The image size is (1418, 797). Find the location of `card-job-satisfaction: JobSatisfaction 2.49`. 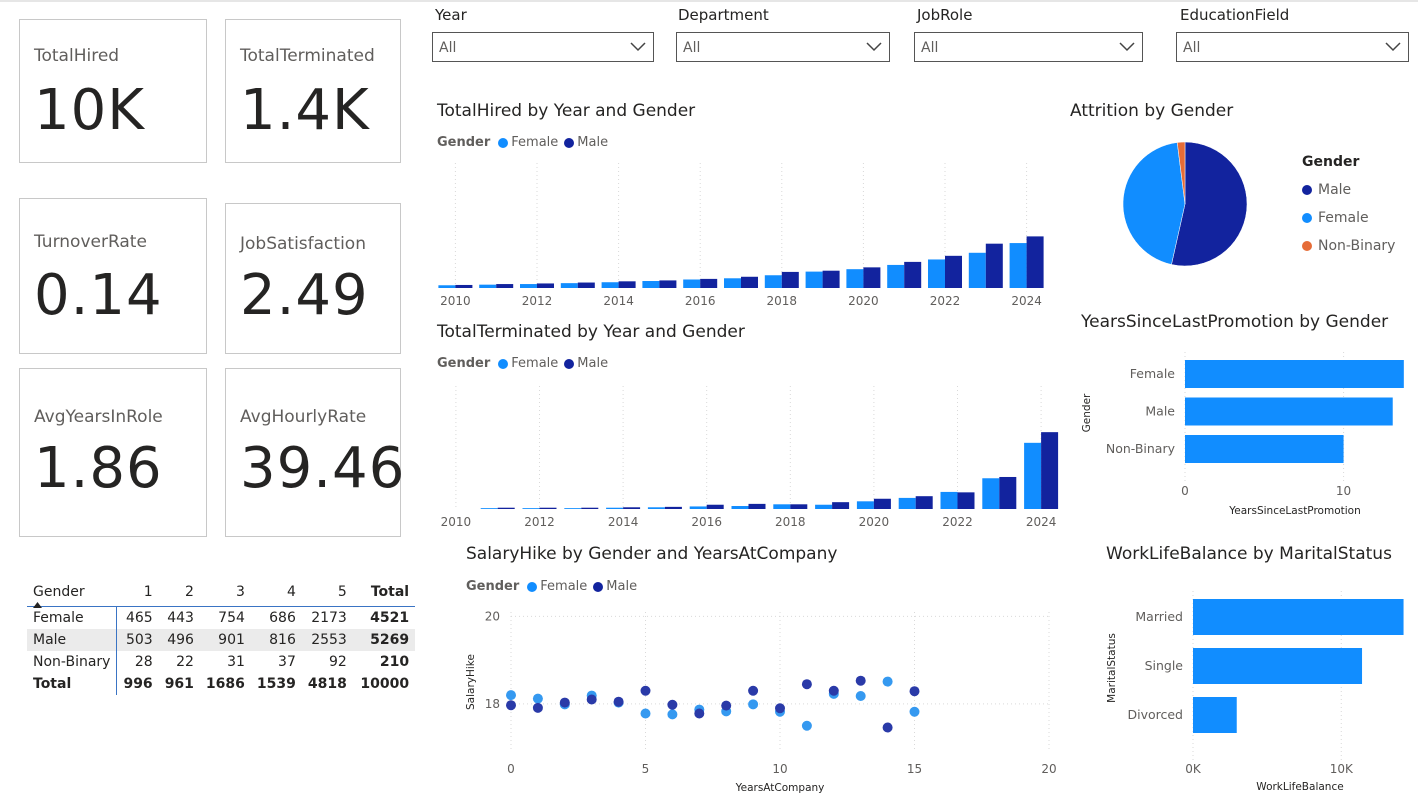

card-job-satisfaction: JobSatisfaction 2.49 is located at coordinates (313, 278).